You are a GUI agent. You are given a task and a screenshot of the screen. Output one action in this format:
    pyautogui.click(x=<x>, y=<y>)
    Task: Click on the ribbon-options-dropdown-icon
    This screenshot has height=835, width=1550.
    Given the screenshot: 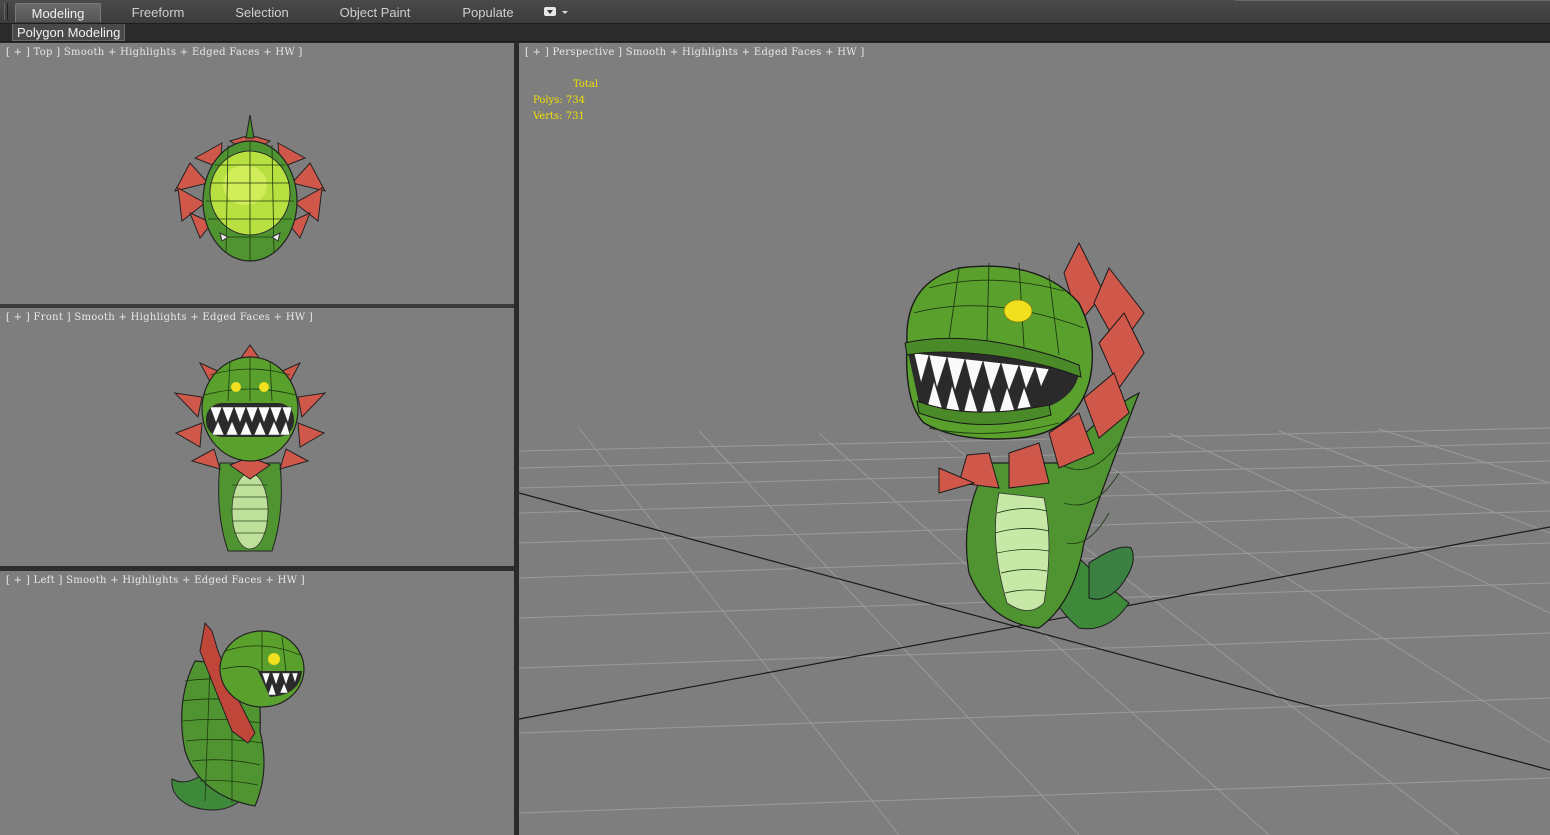 What is the action you would take?
    pyautogui.click(x=556, y=12)
    